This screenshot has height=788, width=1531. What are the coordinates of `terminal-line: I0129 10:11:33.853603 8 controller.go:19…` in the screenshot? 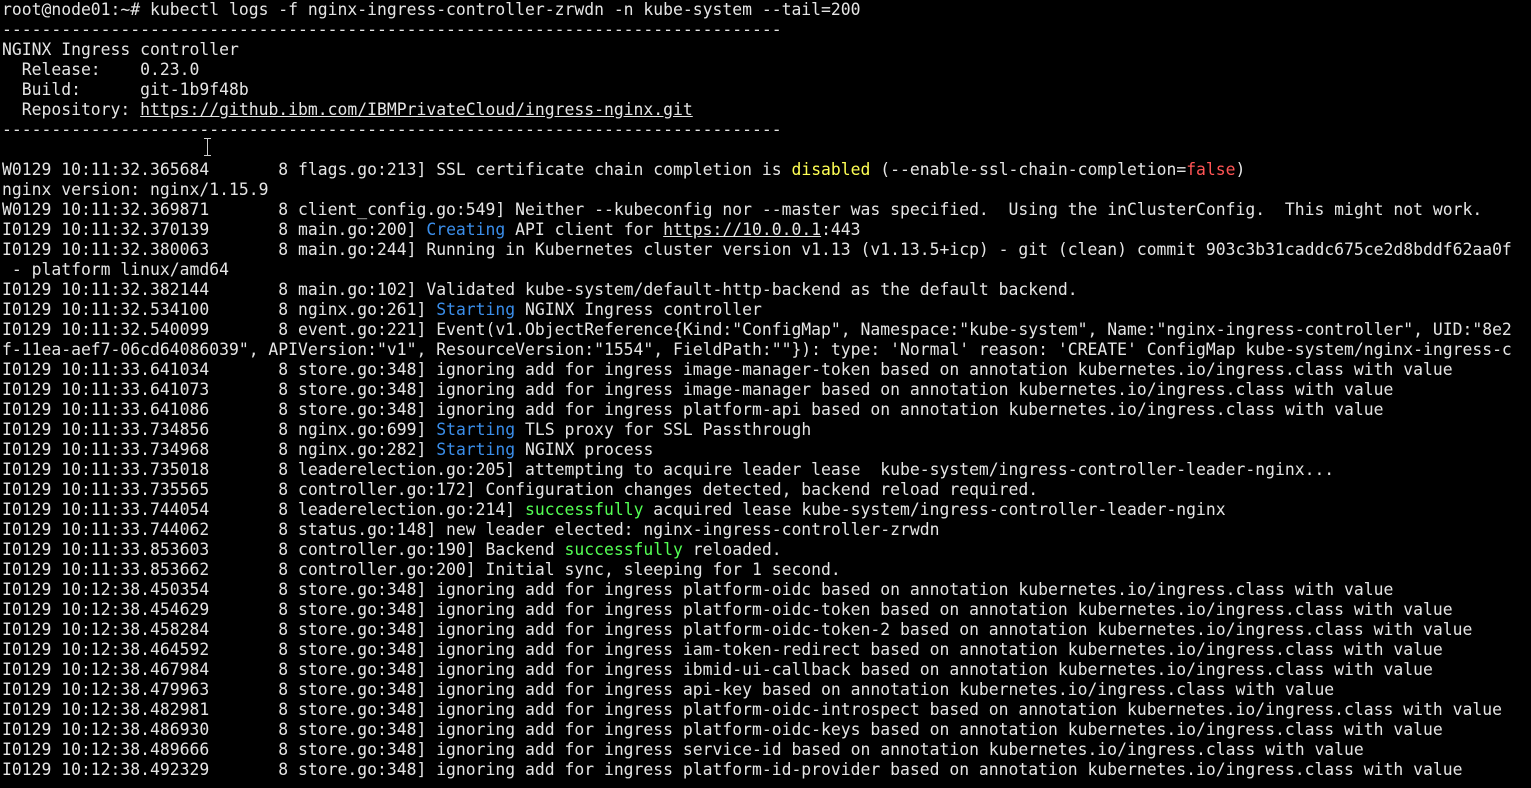 It's located at (766, 550).